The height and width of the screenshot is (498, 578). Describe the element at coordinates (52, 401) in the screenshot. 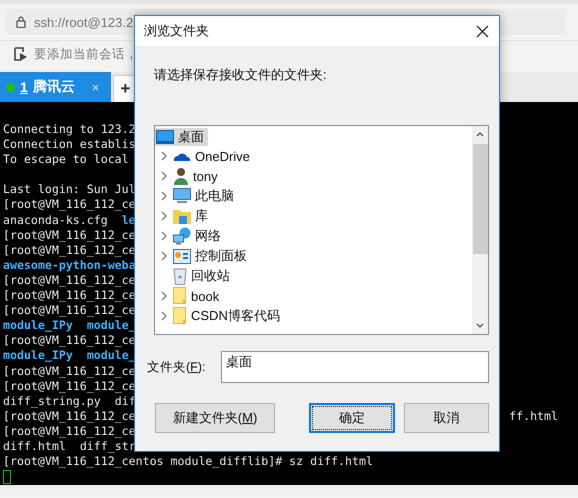

I see `terminal-text: diff_string.py` at that location.